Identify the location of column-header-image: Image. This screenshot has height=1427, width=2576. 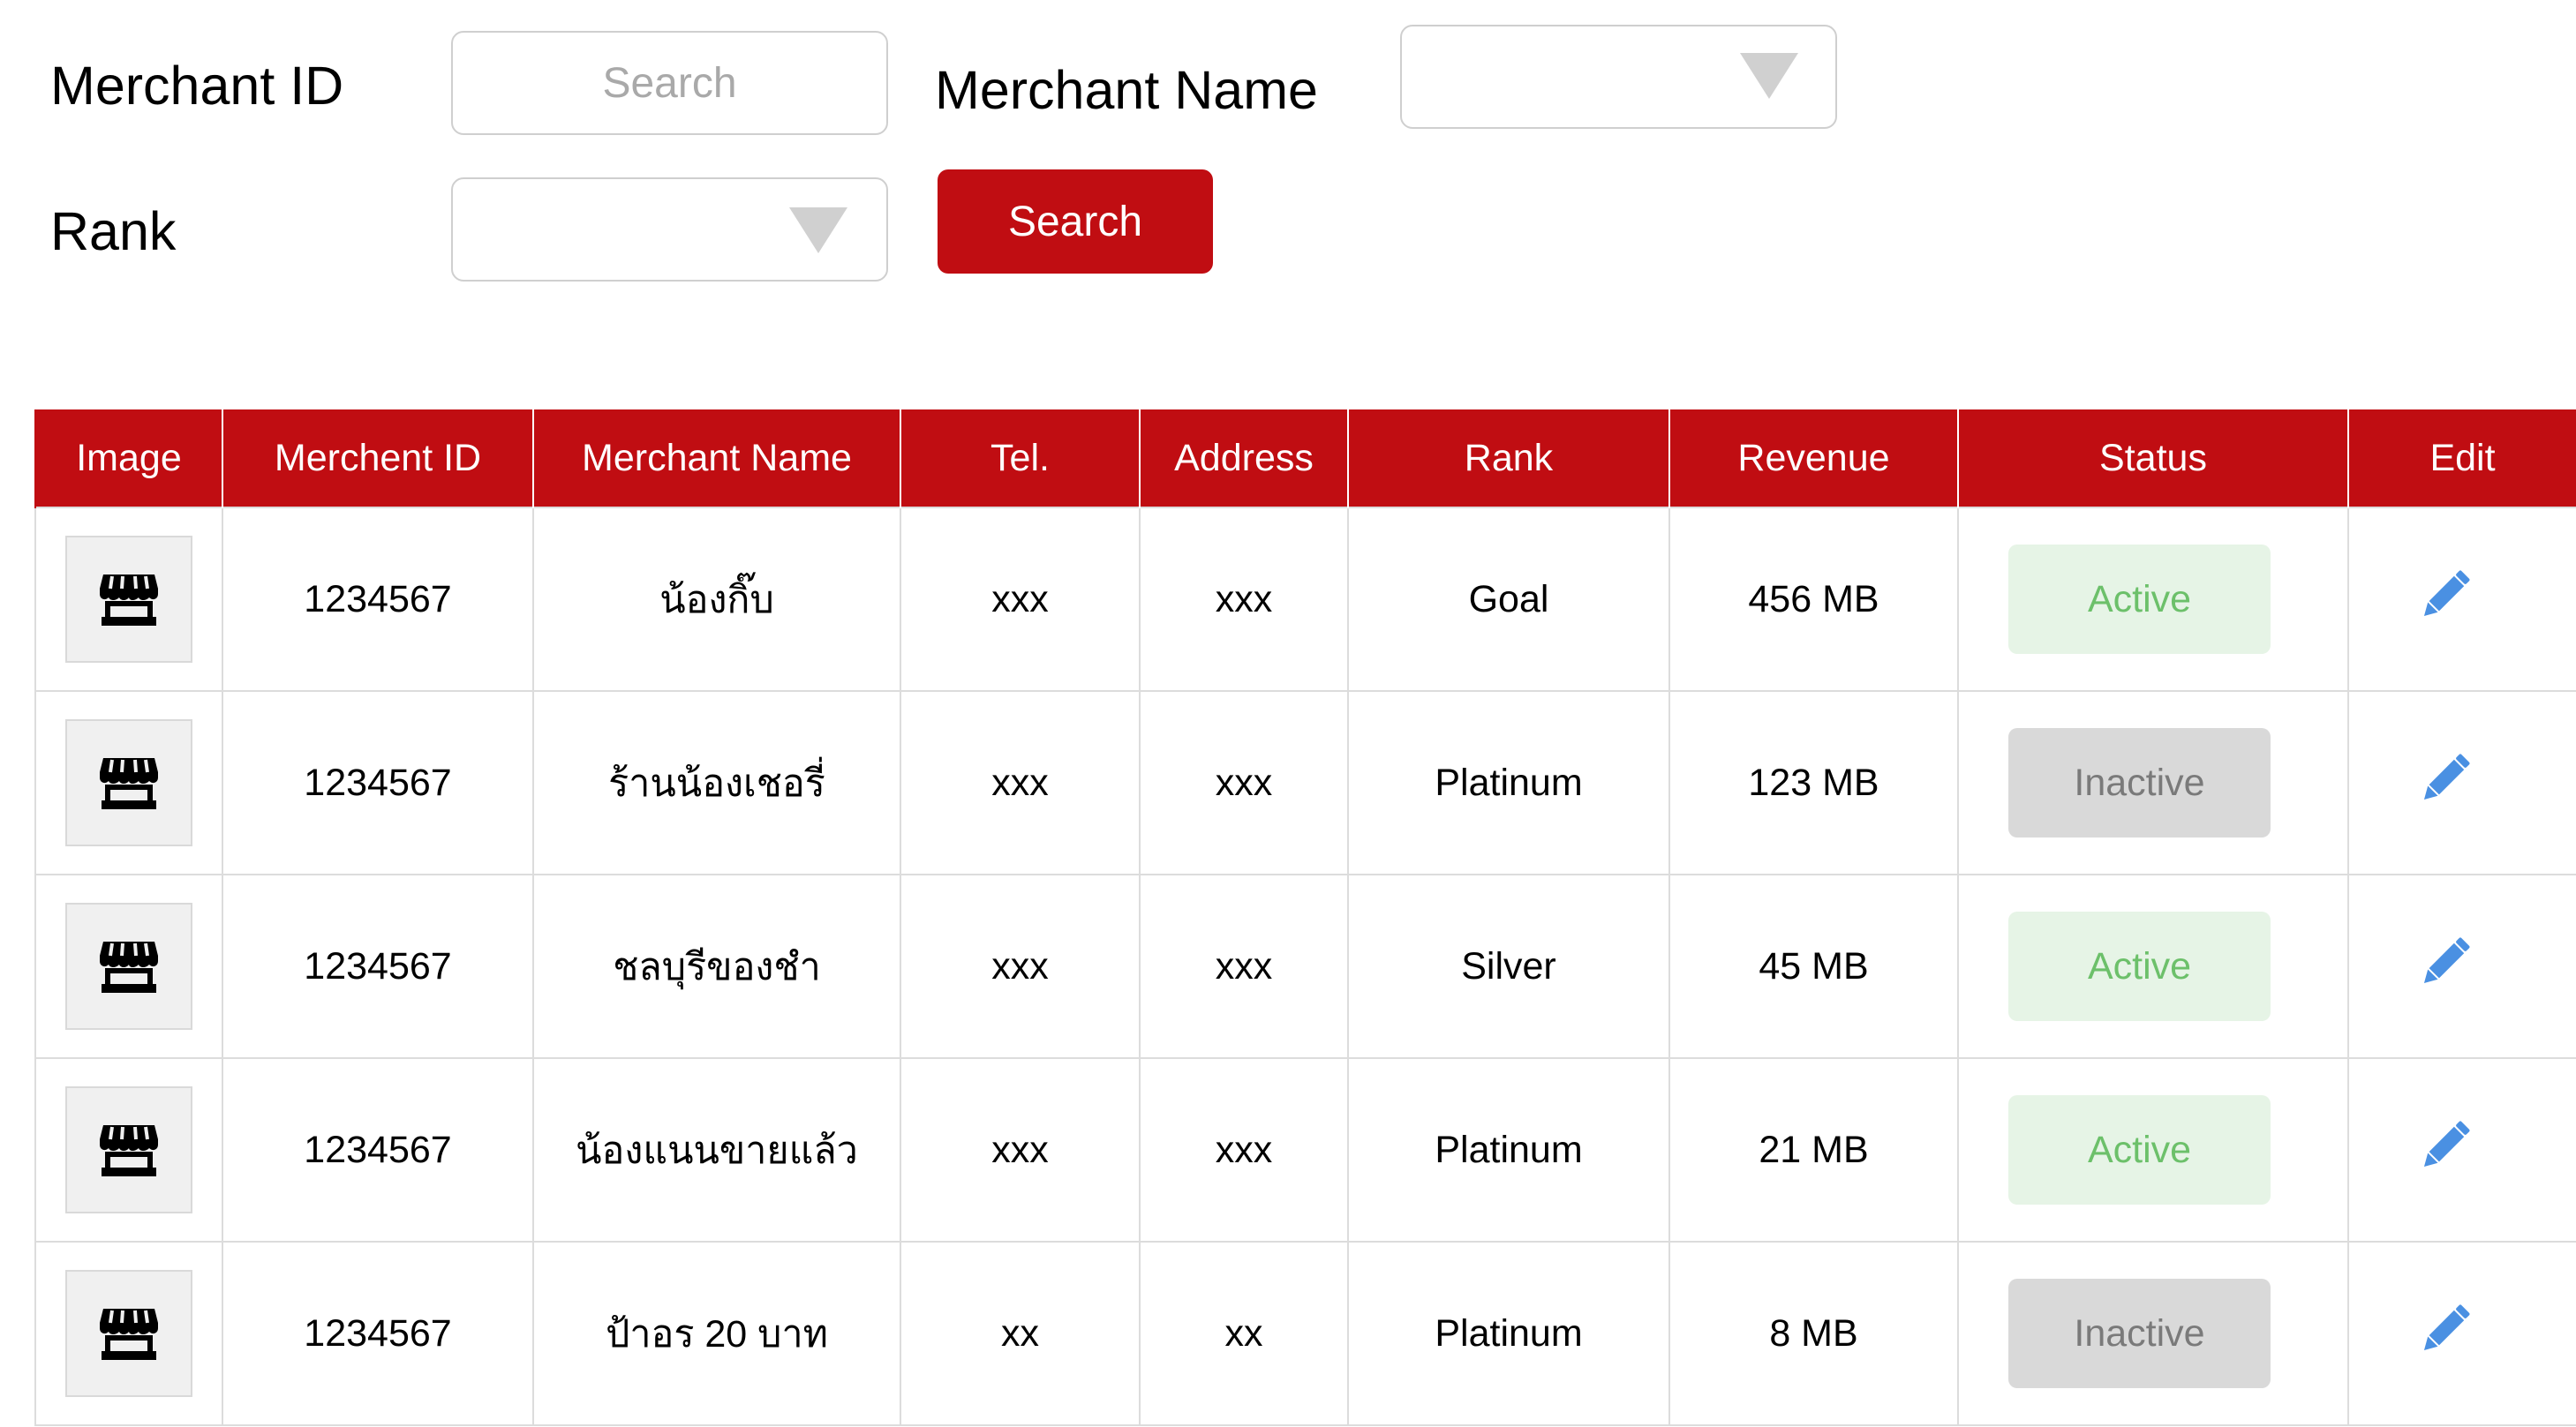
(129, 458).